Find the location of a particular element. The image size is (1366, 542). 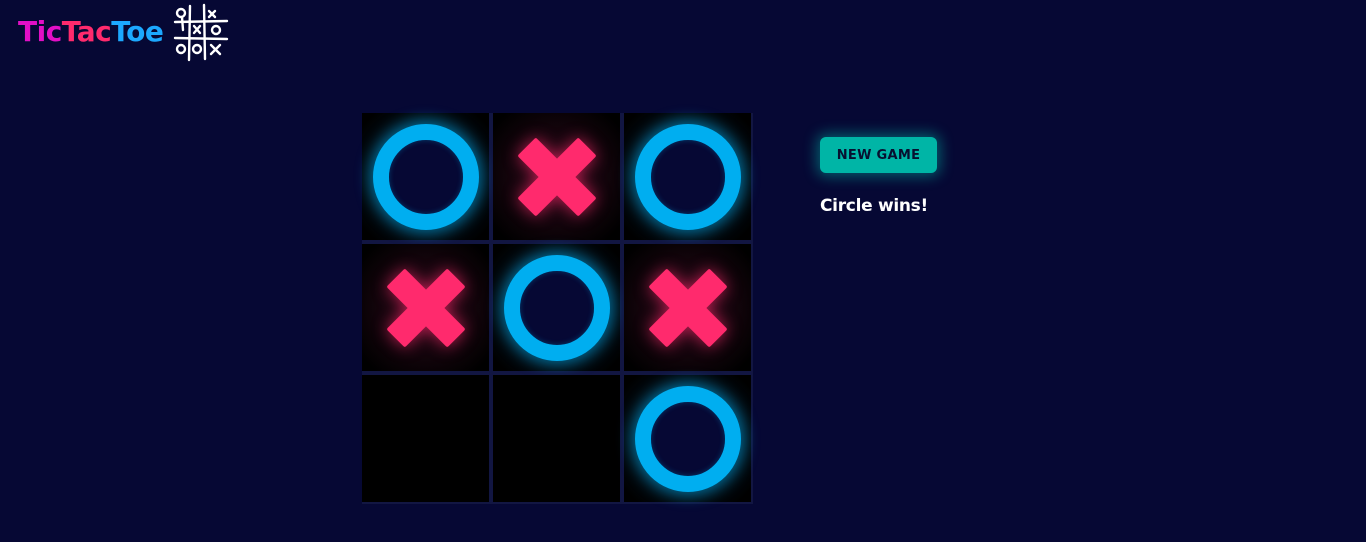

logo: TicTacToe is located at coordinates (123, 32).